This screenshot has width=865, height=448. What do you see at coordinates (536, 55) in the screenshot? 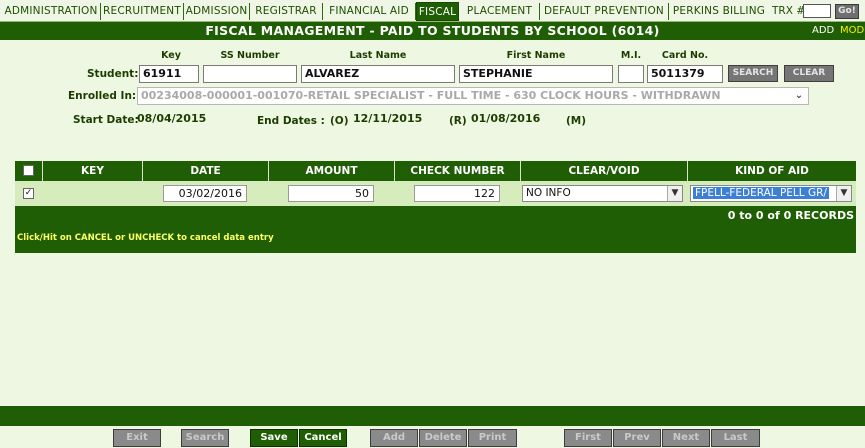
I see `first-name-column-label: First Name` at bounding box center [536, 55].